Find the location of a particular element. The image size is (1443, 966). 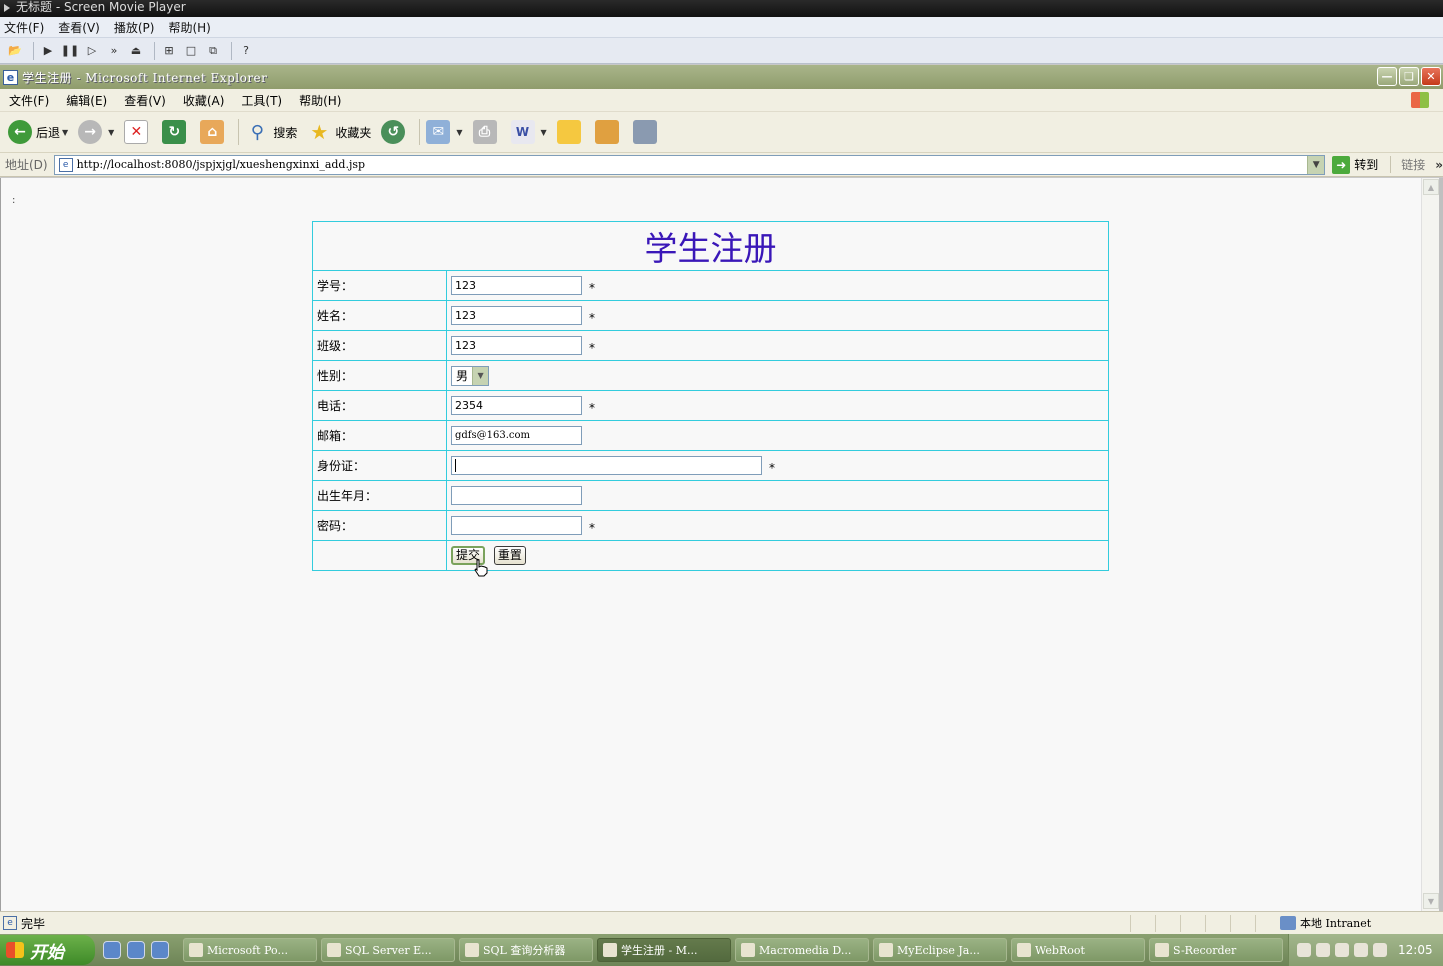

id-card-input is located at coordinates (606, 465).